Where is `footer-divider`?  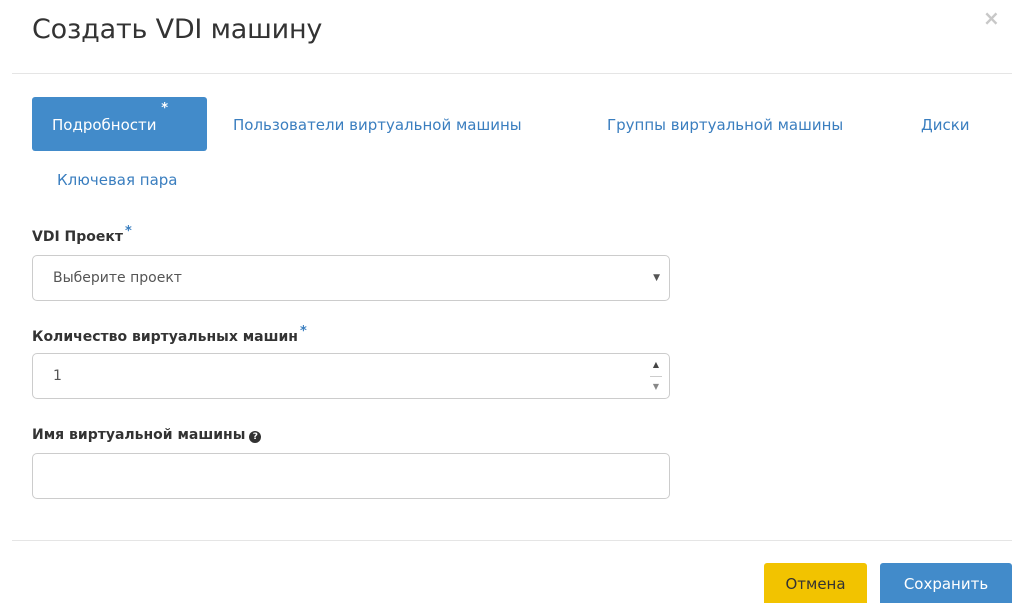
footer-divider is located at coordinates (512, 540).